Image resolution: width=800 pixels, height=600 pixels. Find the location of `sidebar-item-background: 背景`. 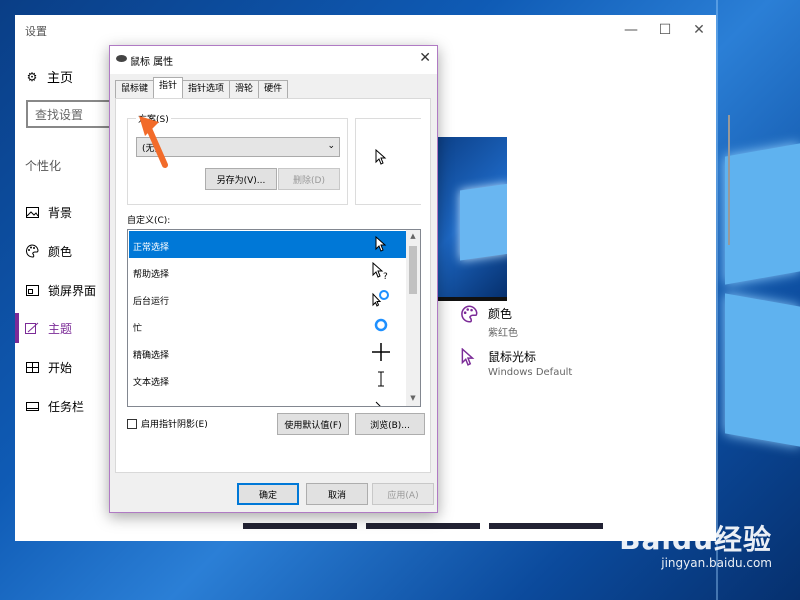

sidebar-item-background: 背景 is located at coordinates (62, 212).